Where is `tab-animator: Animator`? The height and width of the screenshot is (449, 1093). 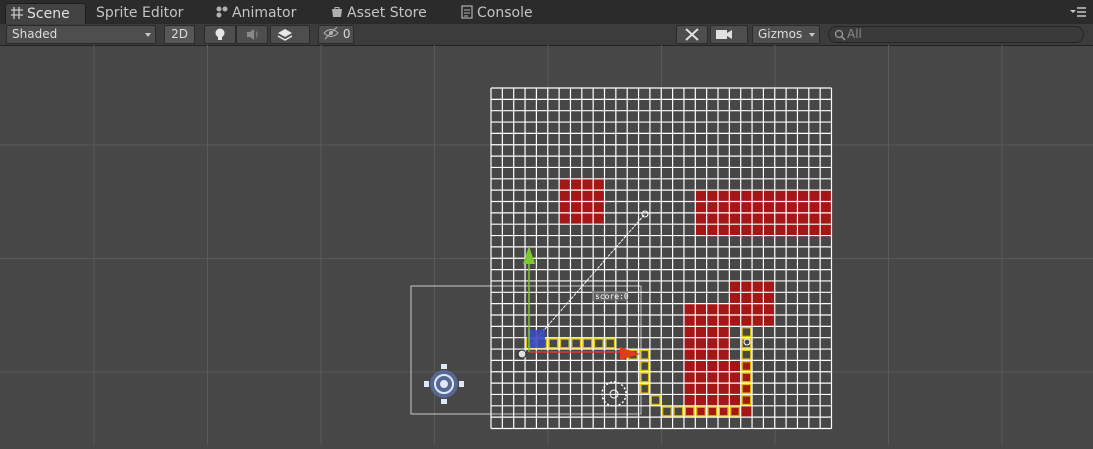
tab-animator: Animator is located at coordinates (256, 13).